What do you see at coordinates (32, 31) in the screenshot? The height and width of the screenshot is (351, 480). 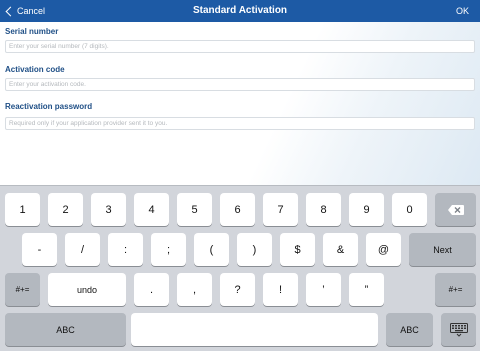 I see `serial-number-label: Serial number` at bounding box center [32, 31].